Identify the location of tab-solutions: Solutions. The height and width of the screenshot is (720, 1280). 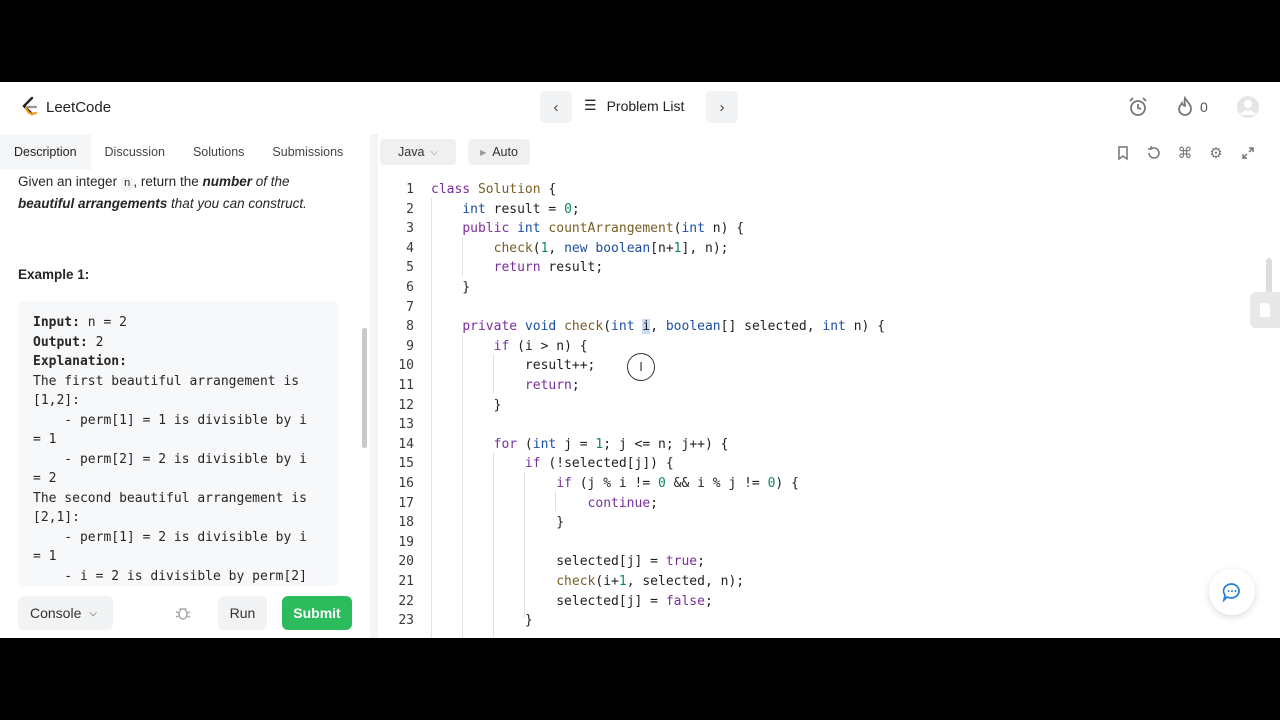
(218, 152).